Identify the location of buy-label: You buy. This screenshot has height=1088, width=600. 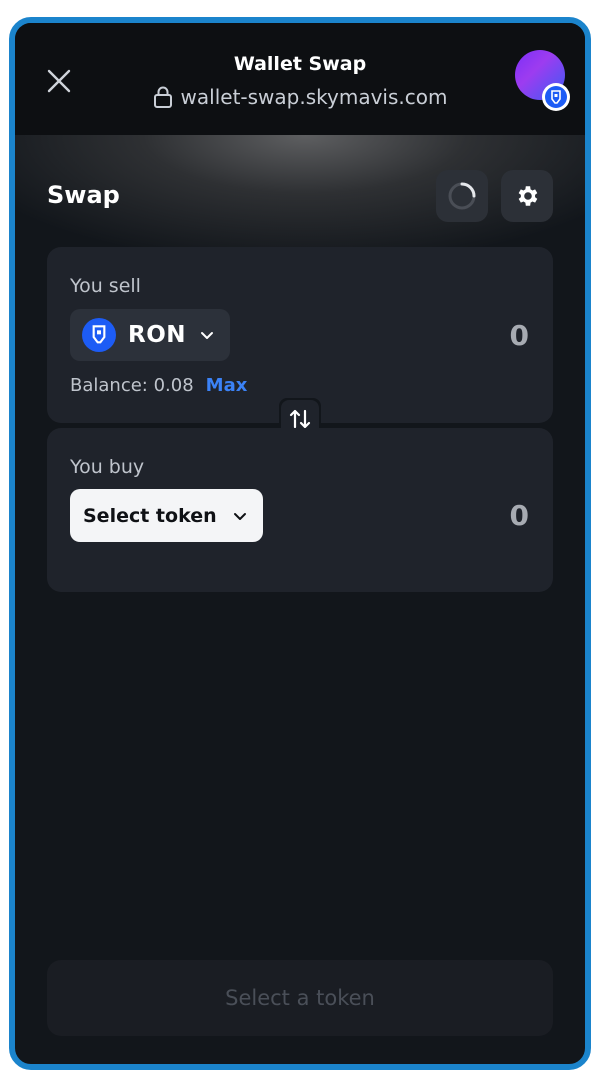
(107, 467).